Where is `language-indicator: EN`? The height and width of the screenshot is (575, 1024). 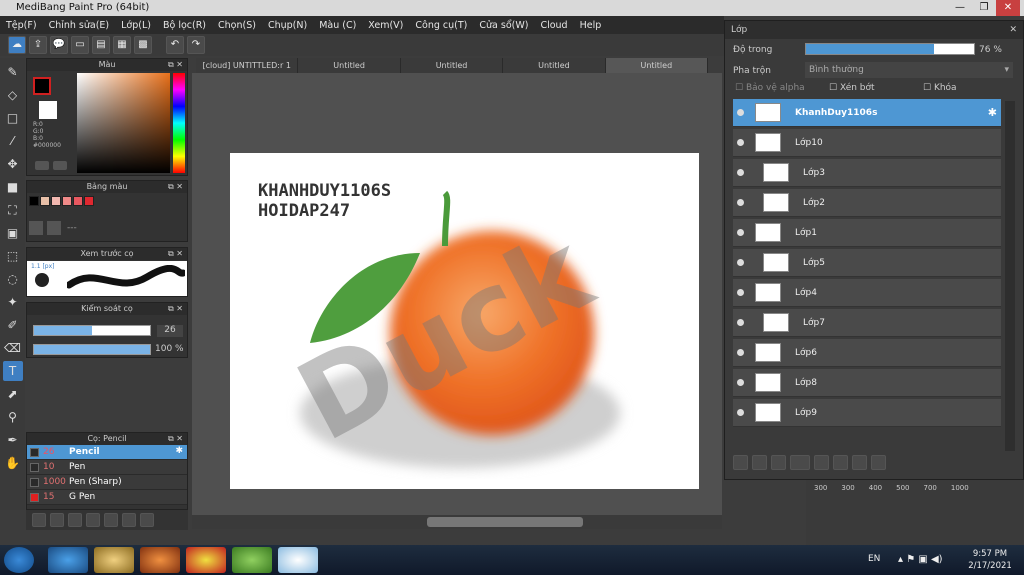
language-indicator: EN is located at coordinates (874, 559).